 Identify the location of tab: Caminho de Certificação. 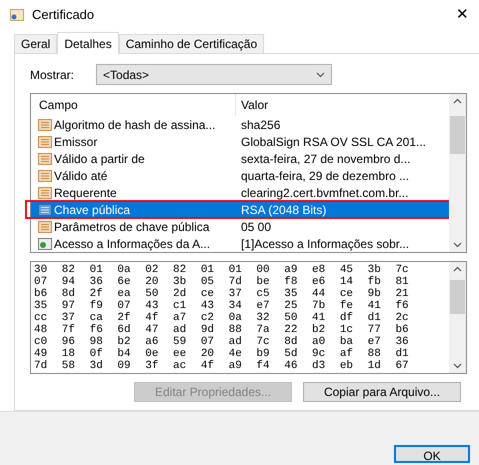
(191, 44).